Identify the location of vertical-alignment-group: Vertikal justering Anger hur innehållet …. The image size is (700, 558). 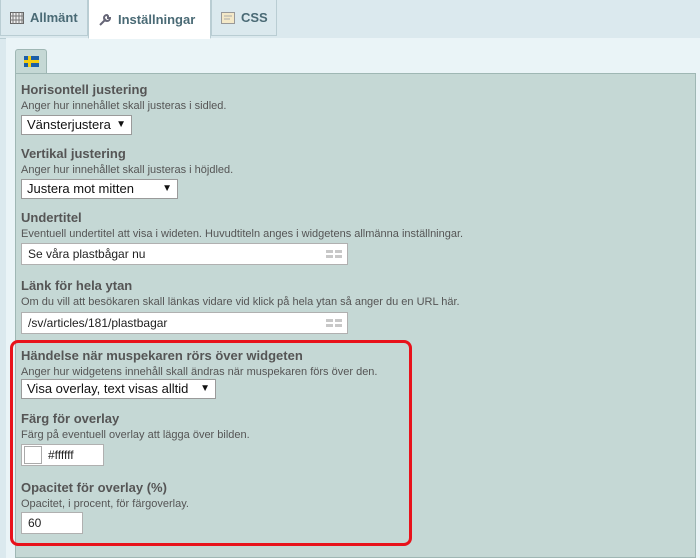
(127, 161).